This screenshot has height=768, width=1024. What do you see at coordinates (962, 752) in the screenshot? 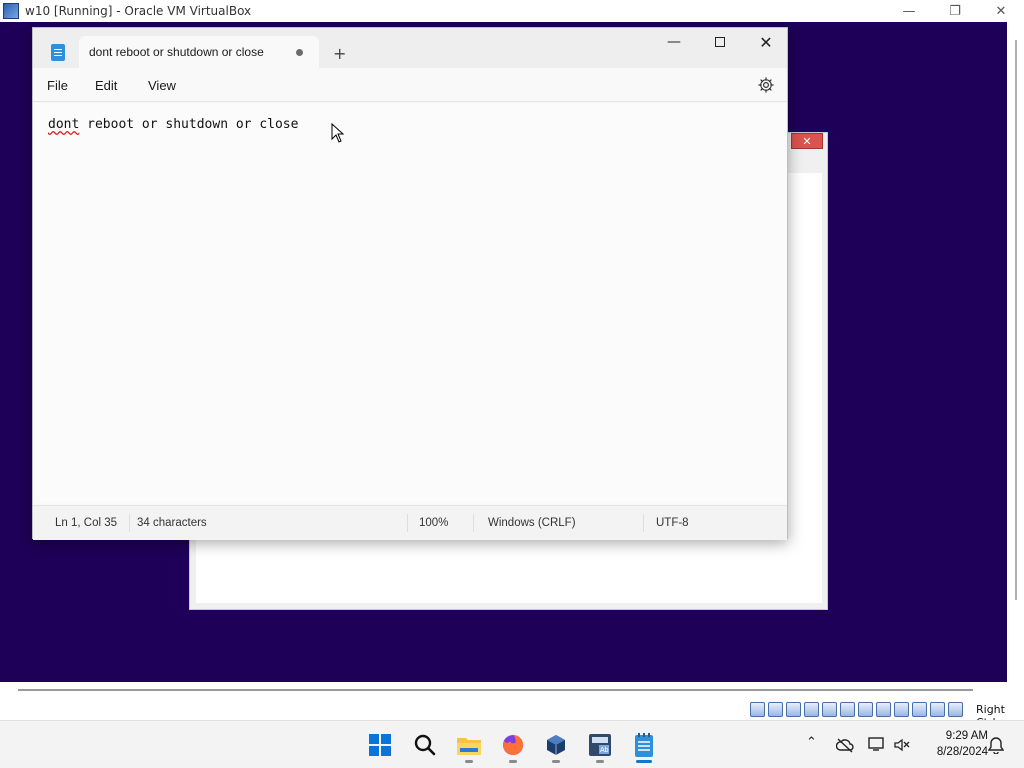
I see `clock-date: 8/28/2024` at bounding box center [962, 752].